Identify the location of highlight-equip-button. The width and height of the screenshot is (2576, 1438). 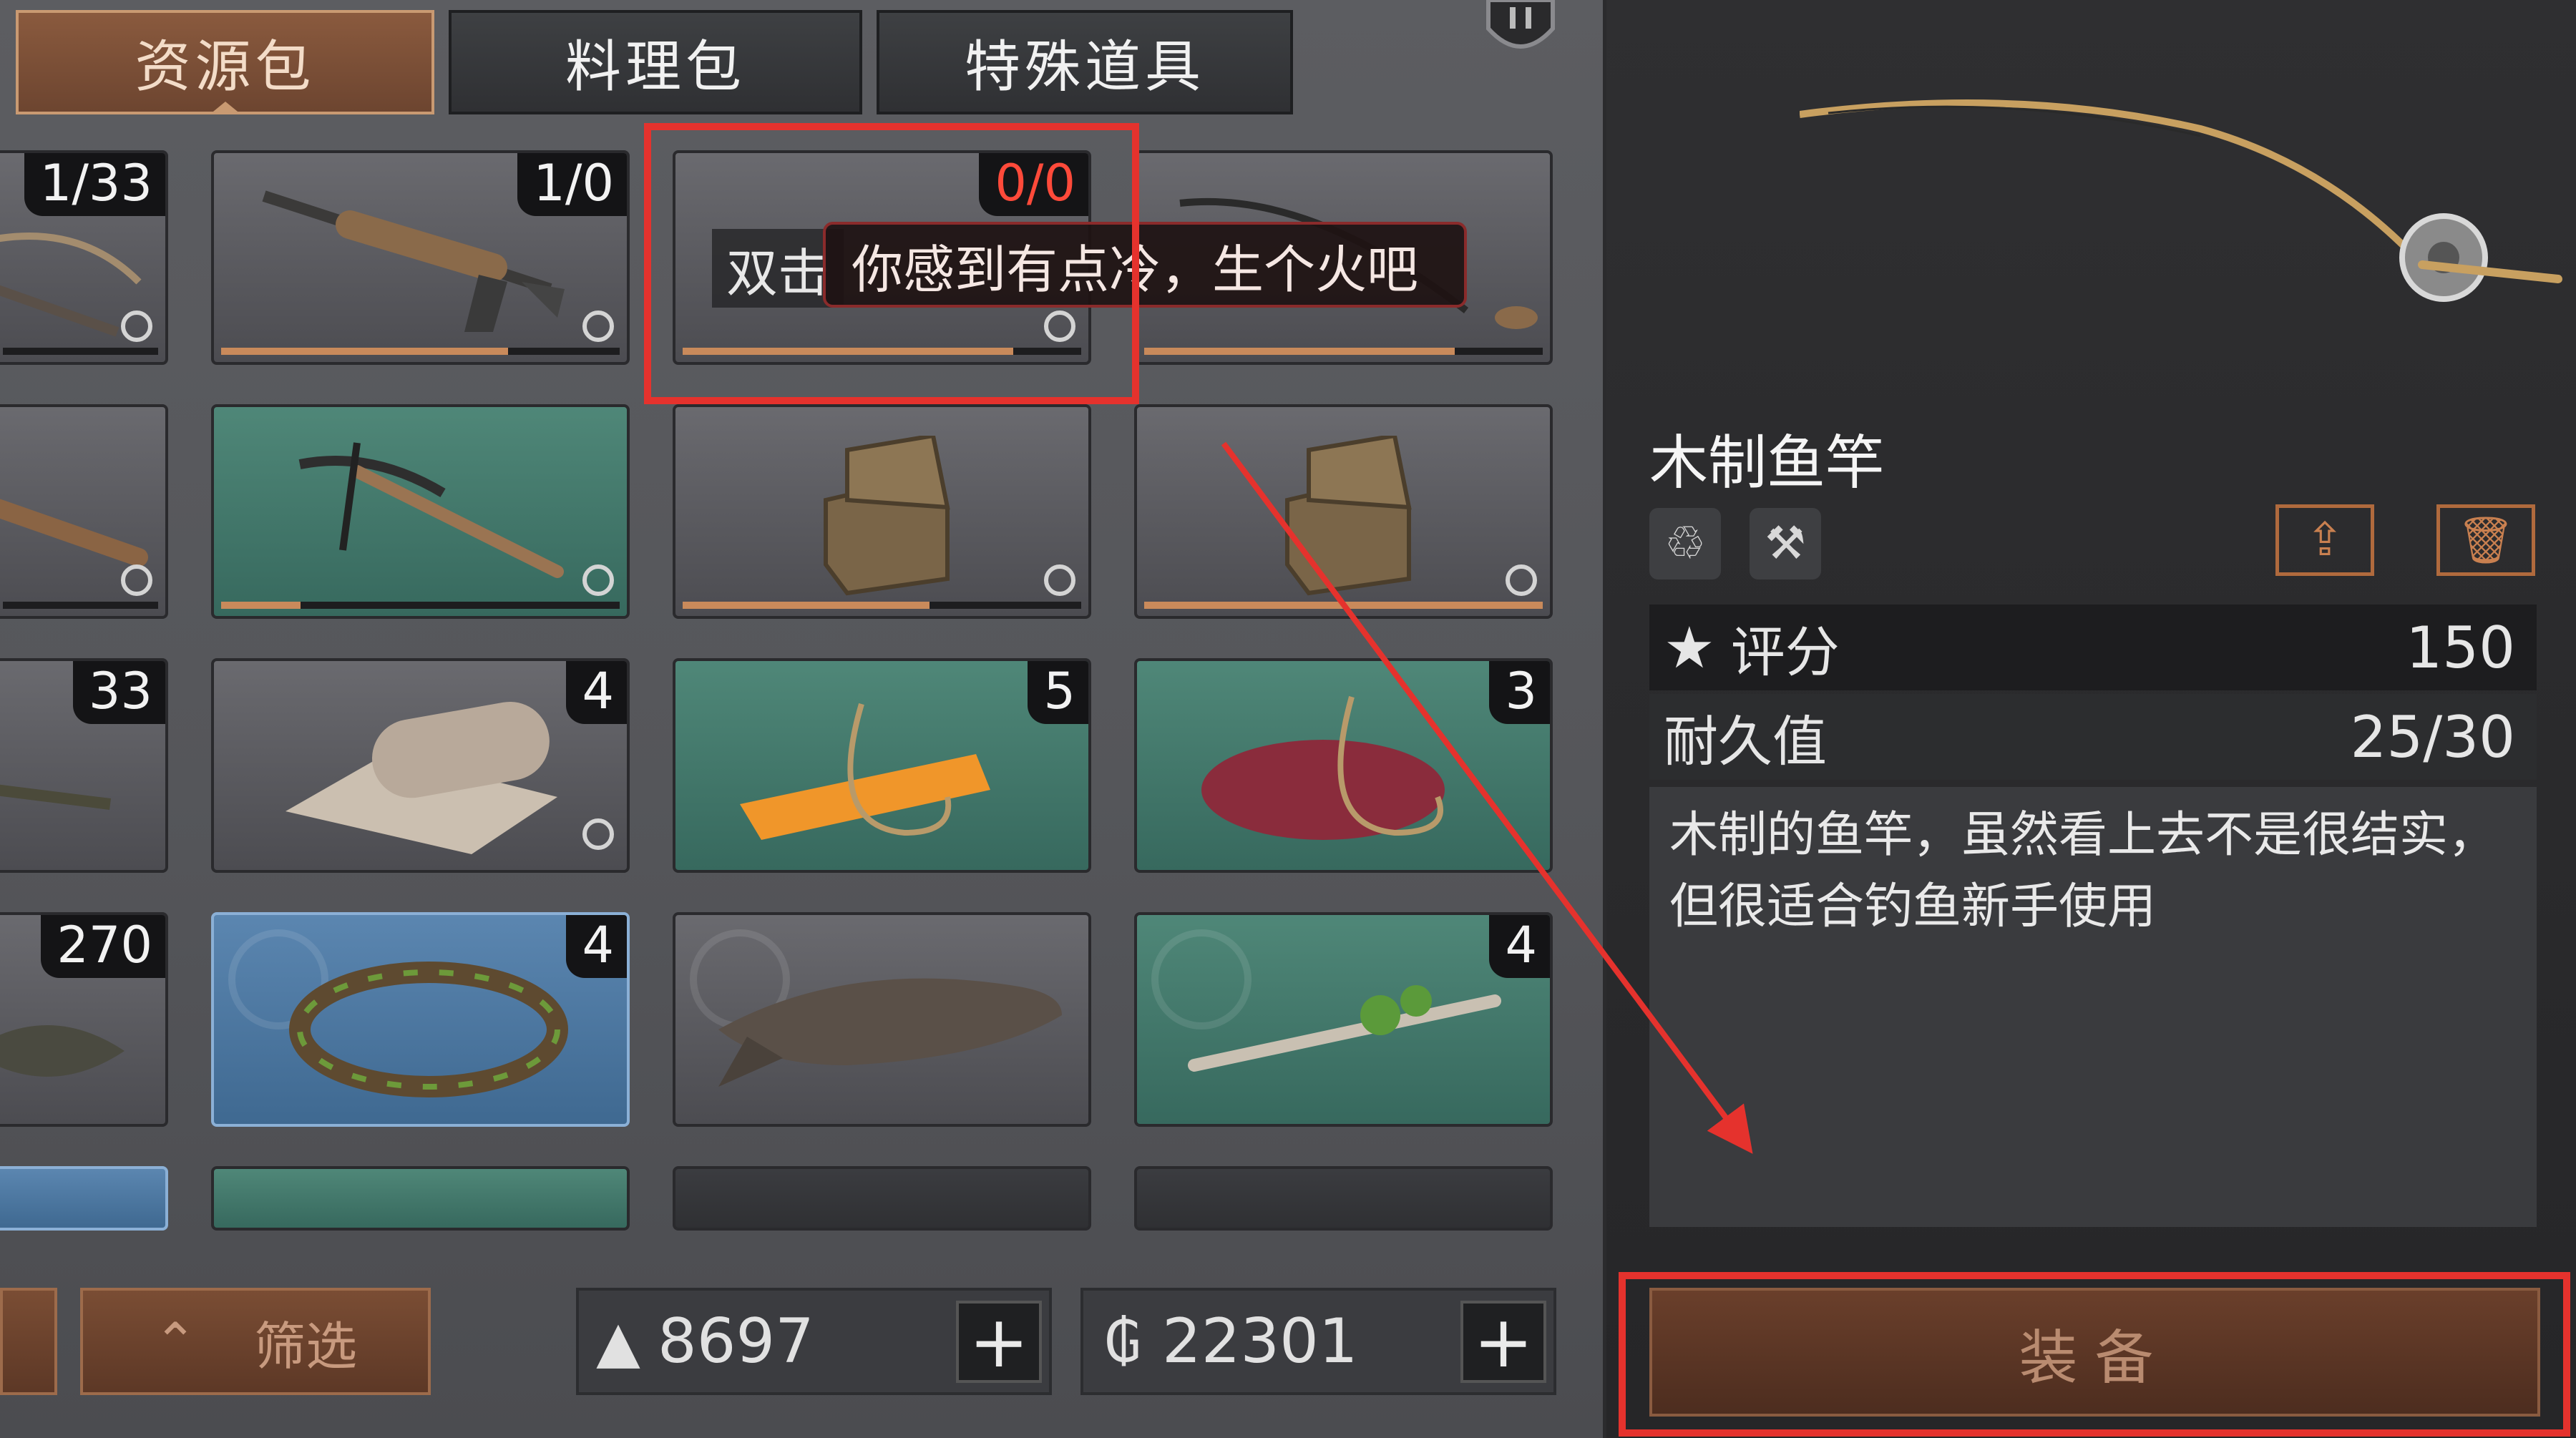
(2094, 1355).